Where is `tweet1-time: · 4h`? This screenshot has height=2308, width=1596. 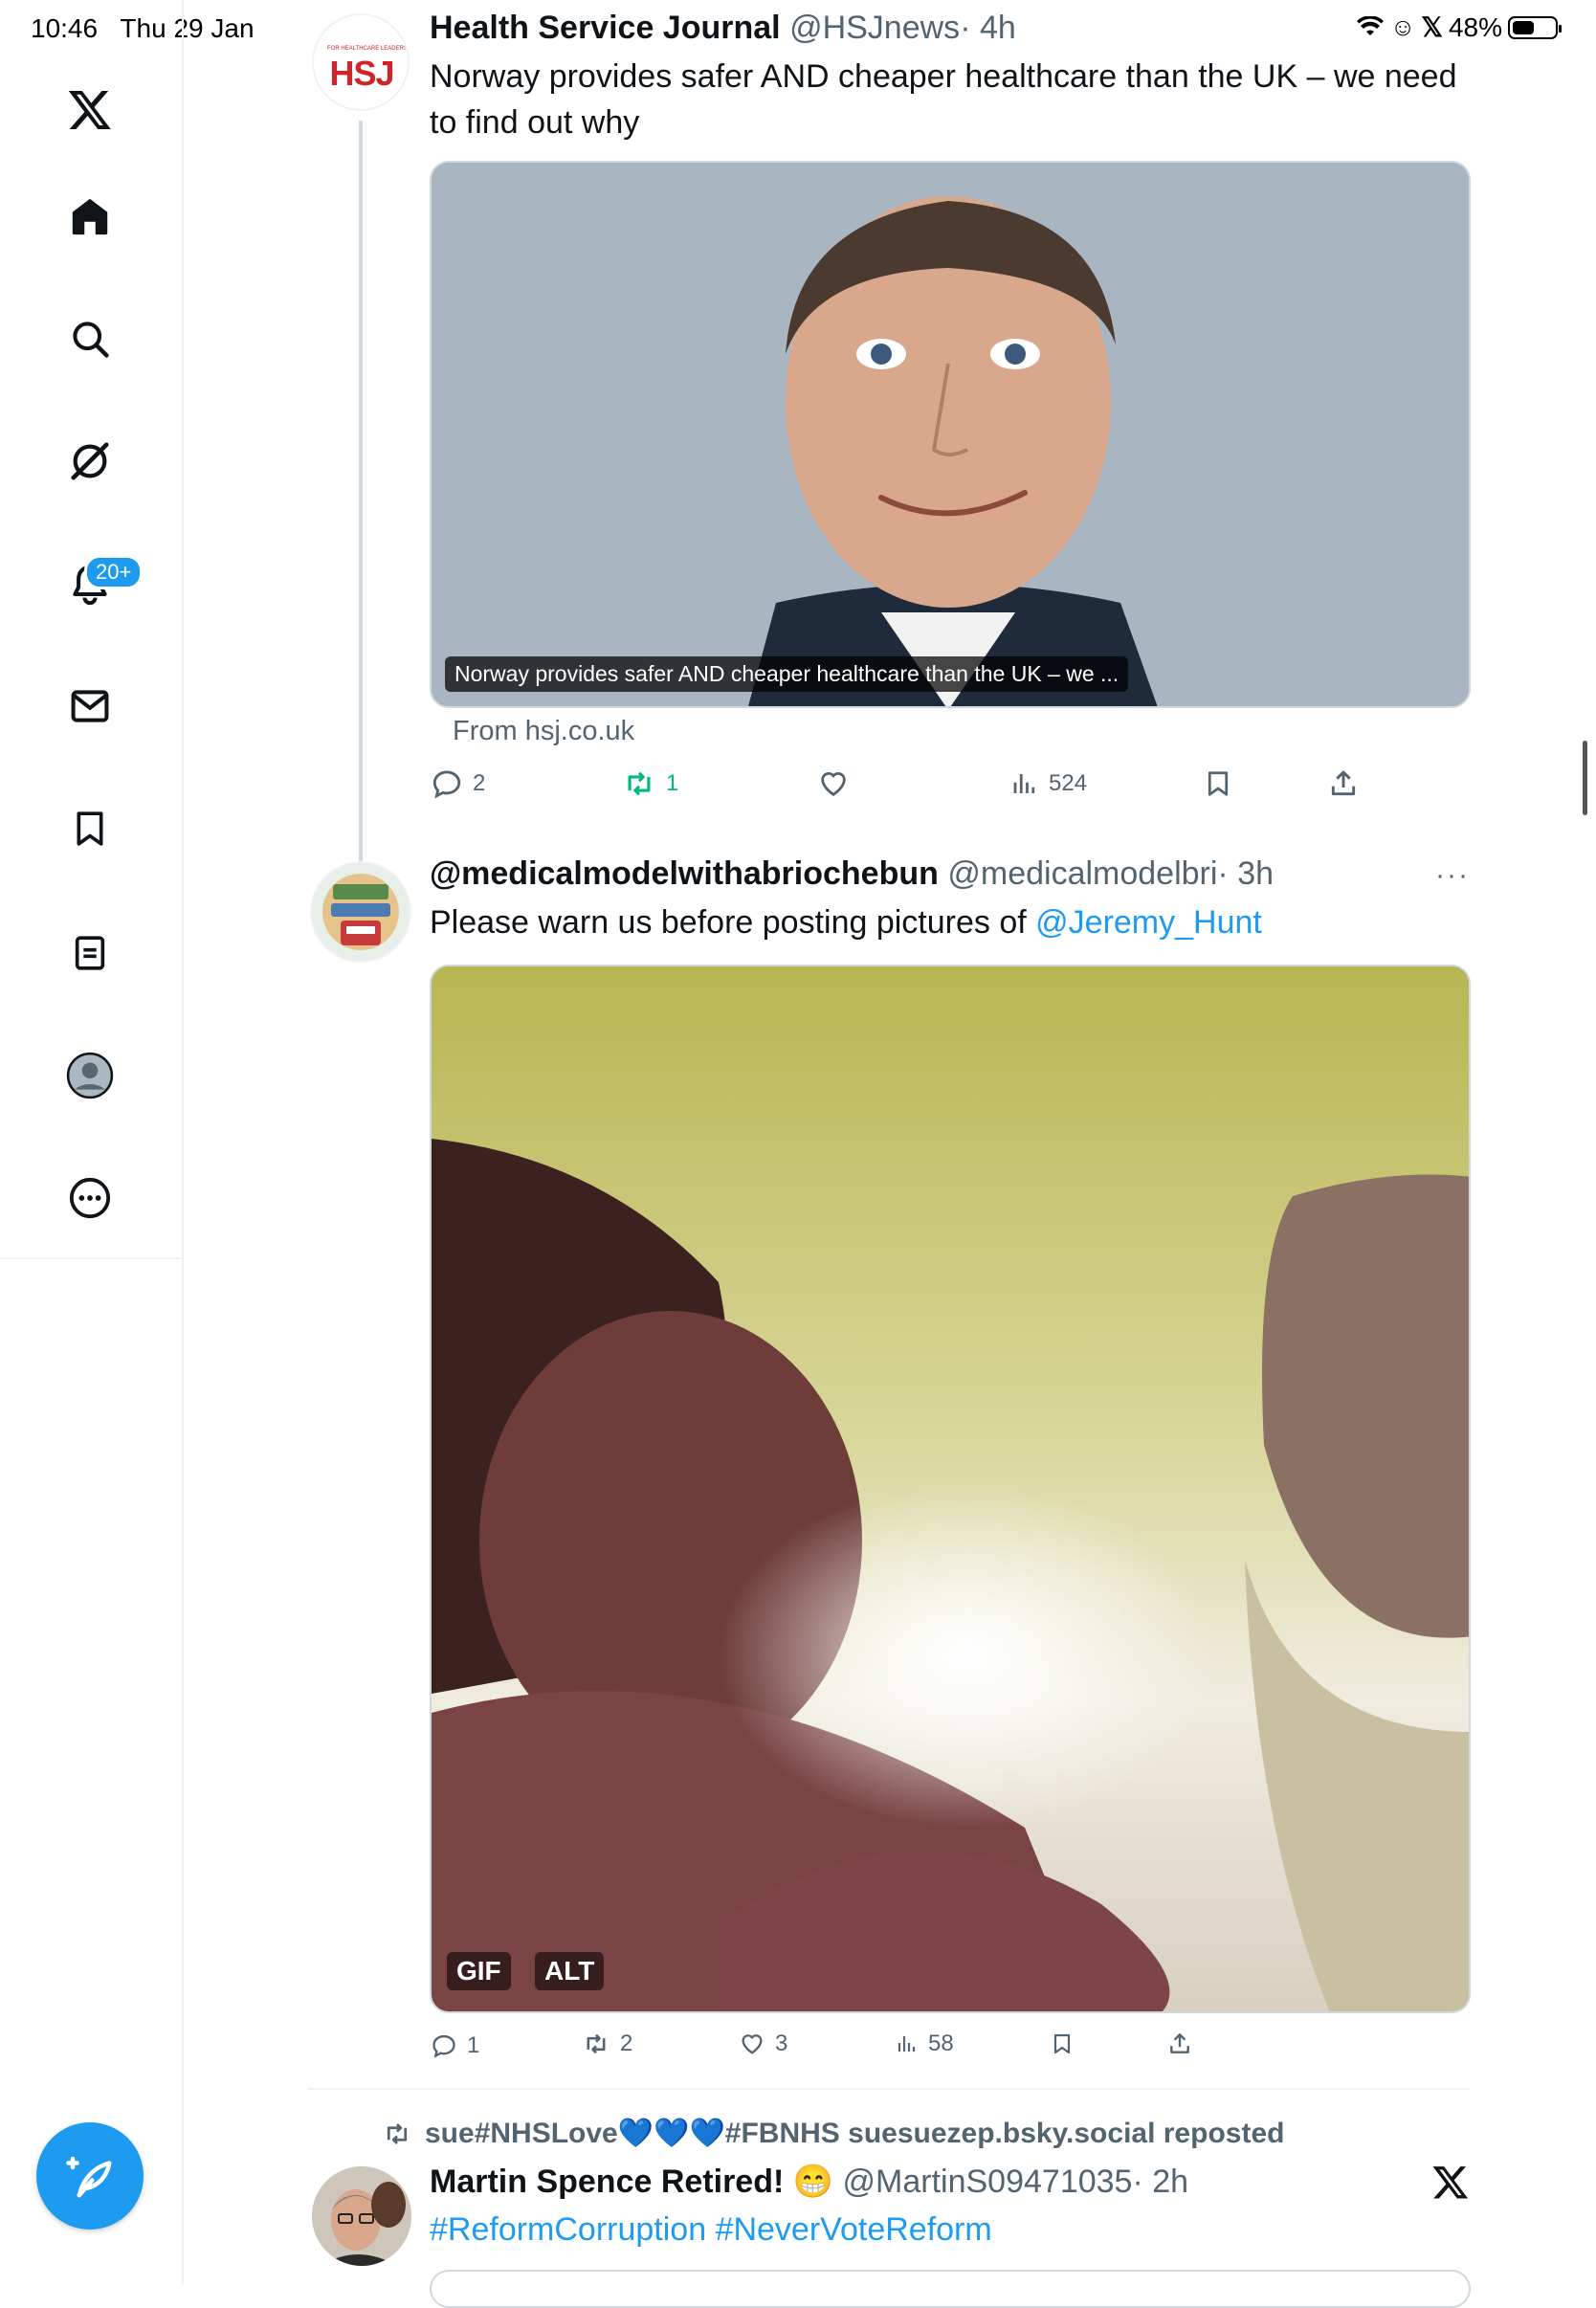
tweet1-time: · 4h is located at coordinates (988, 28).